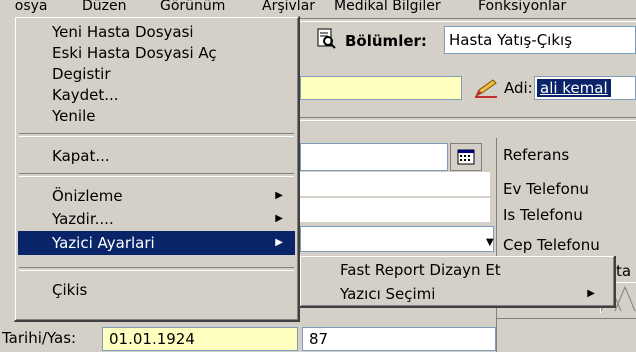 Image resolution: width=636 pixels, height=352 pixels. Describe the element at coordinates (399, 339) in the screenshot. I see `yas-input: 87` at that location.